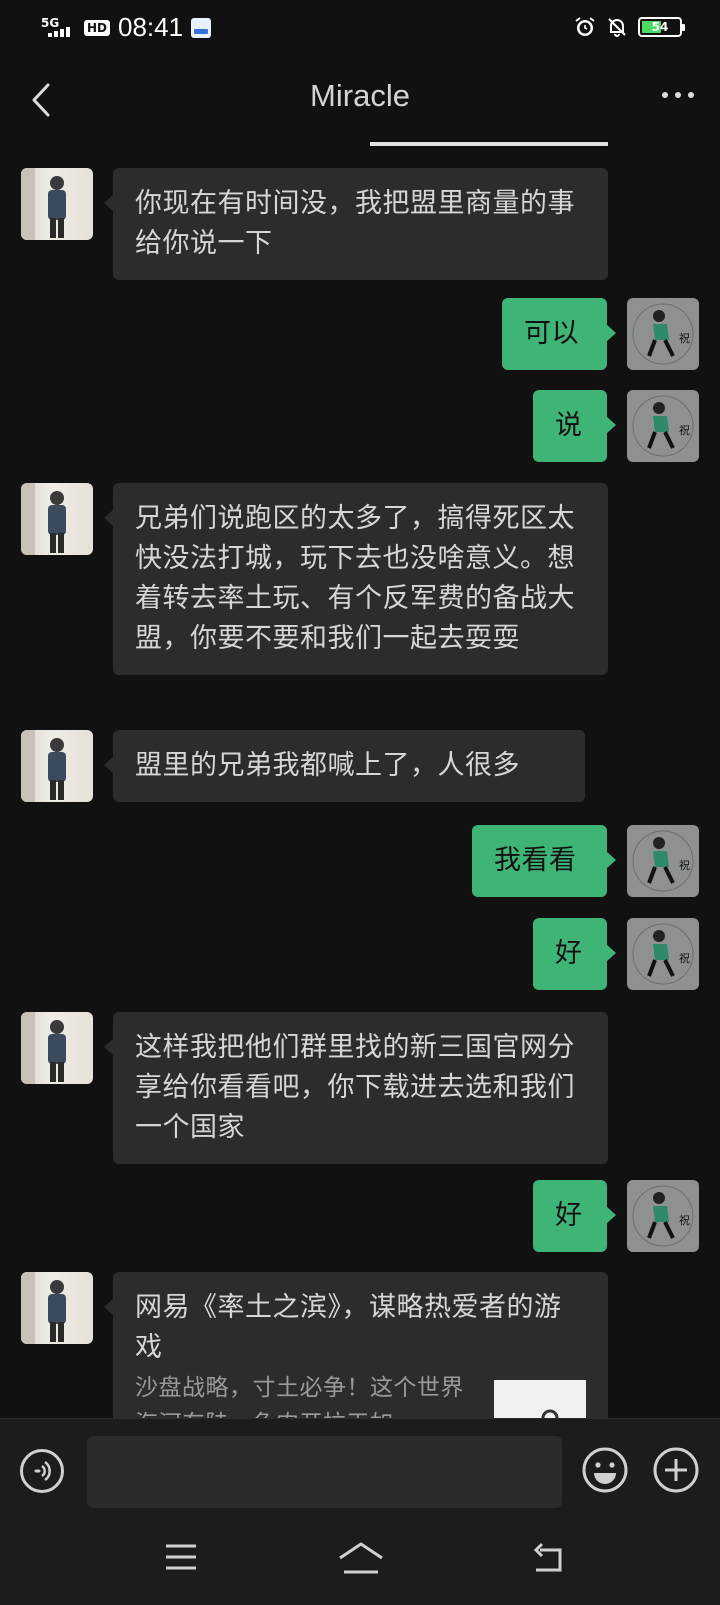 The width and height of the screenshot is (720, 1605). I want to click on message-bubble-outgoing: 可以, so click(559, 334).